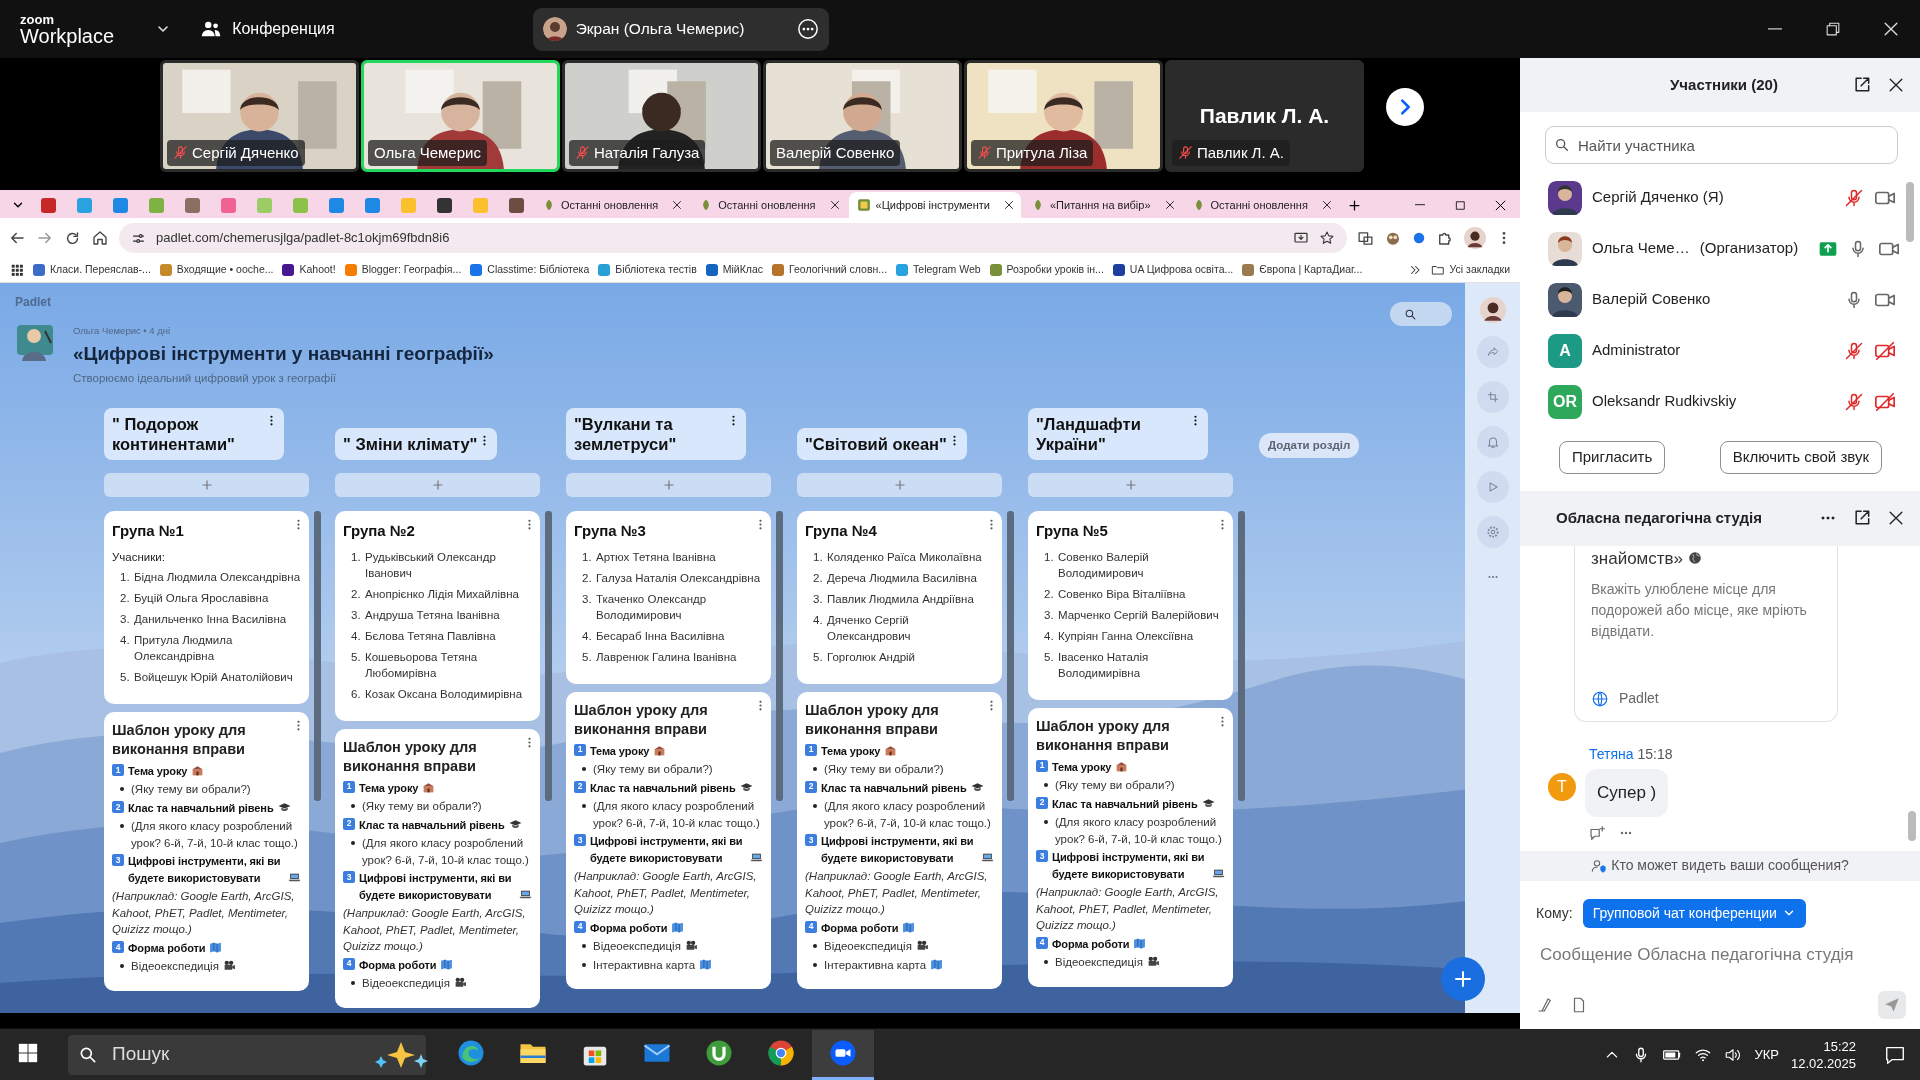 The image size is (1920, 1080). What do you see at coordinates (283, 29) in the screenshot?
I see `meeting-title: Конференция` at bounding box center [283, 29].